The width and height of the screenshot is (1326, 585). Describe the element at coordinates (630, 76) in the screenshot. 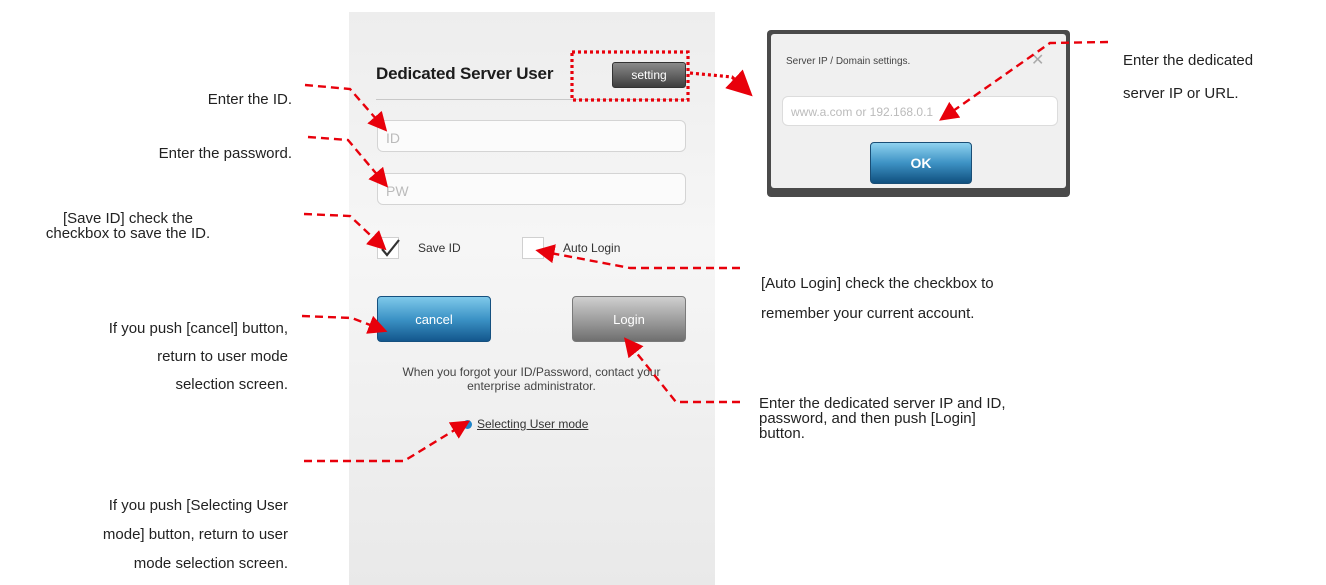

I see `settings-highlight-box` at that location.